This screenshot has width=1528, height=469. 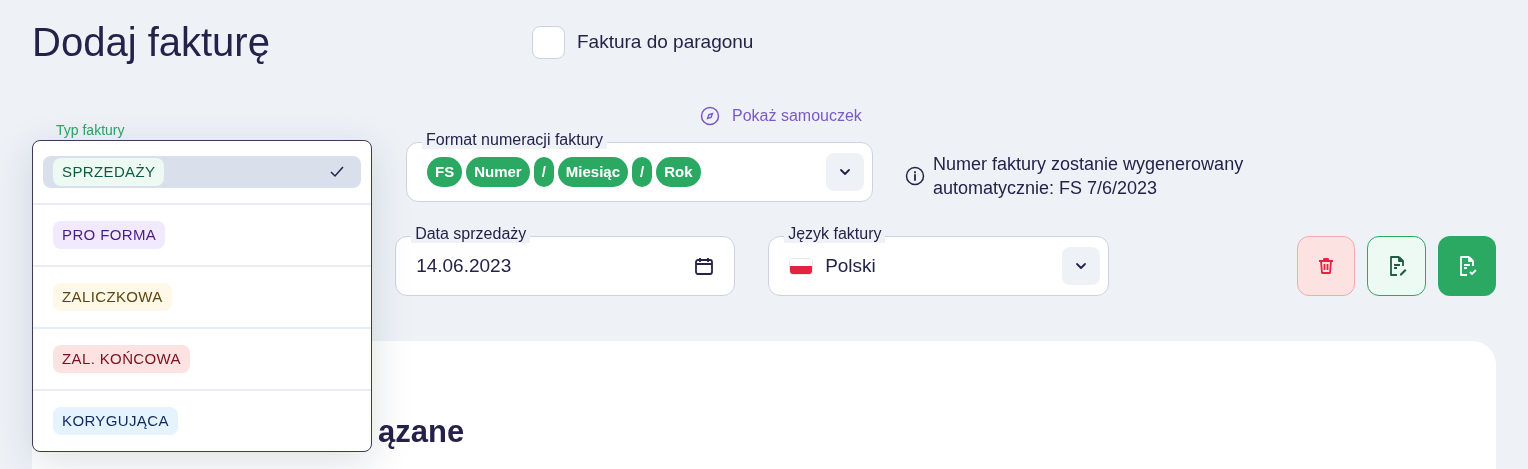 I want to click on compass-icon, so click(x=710, y=116).